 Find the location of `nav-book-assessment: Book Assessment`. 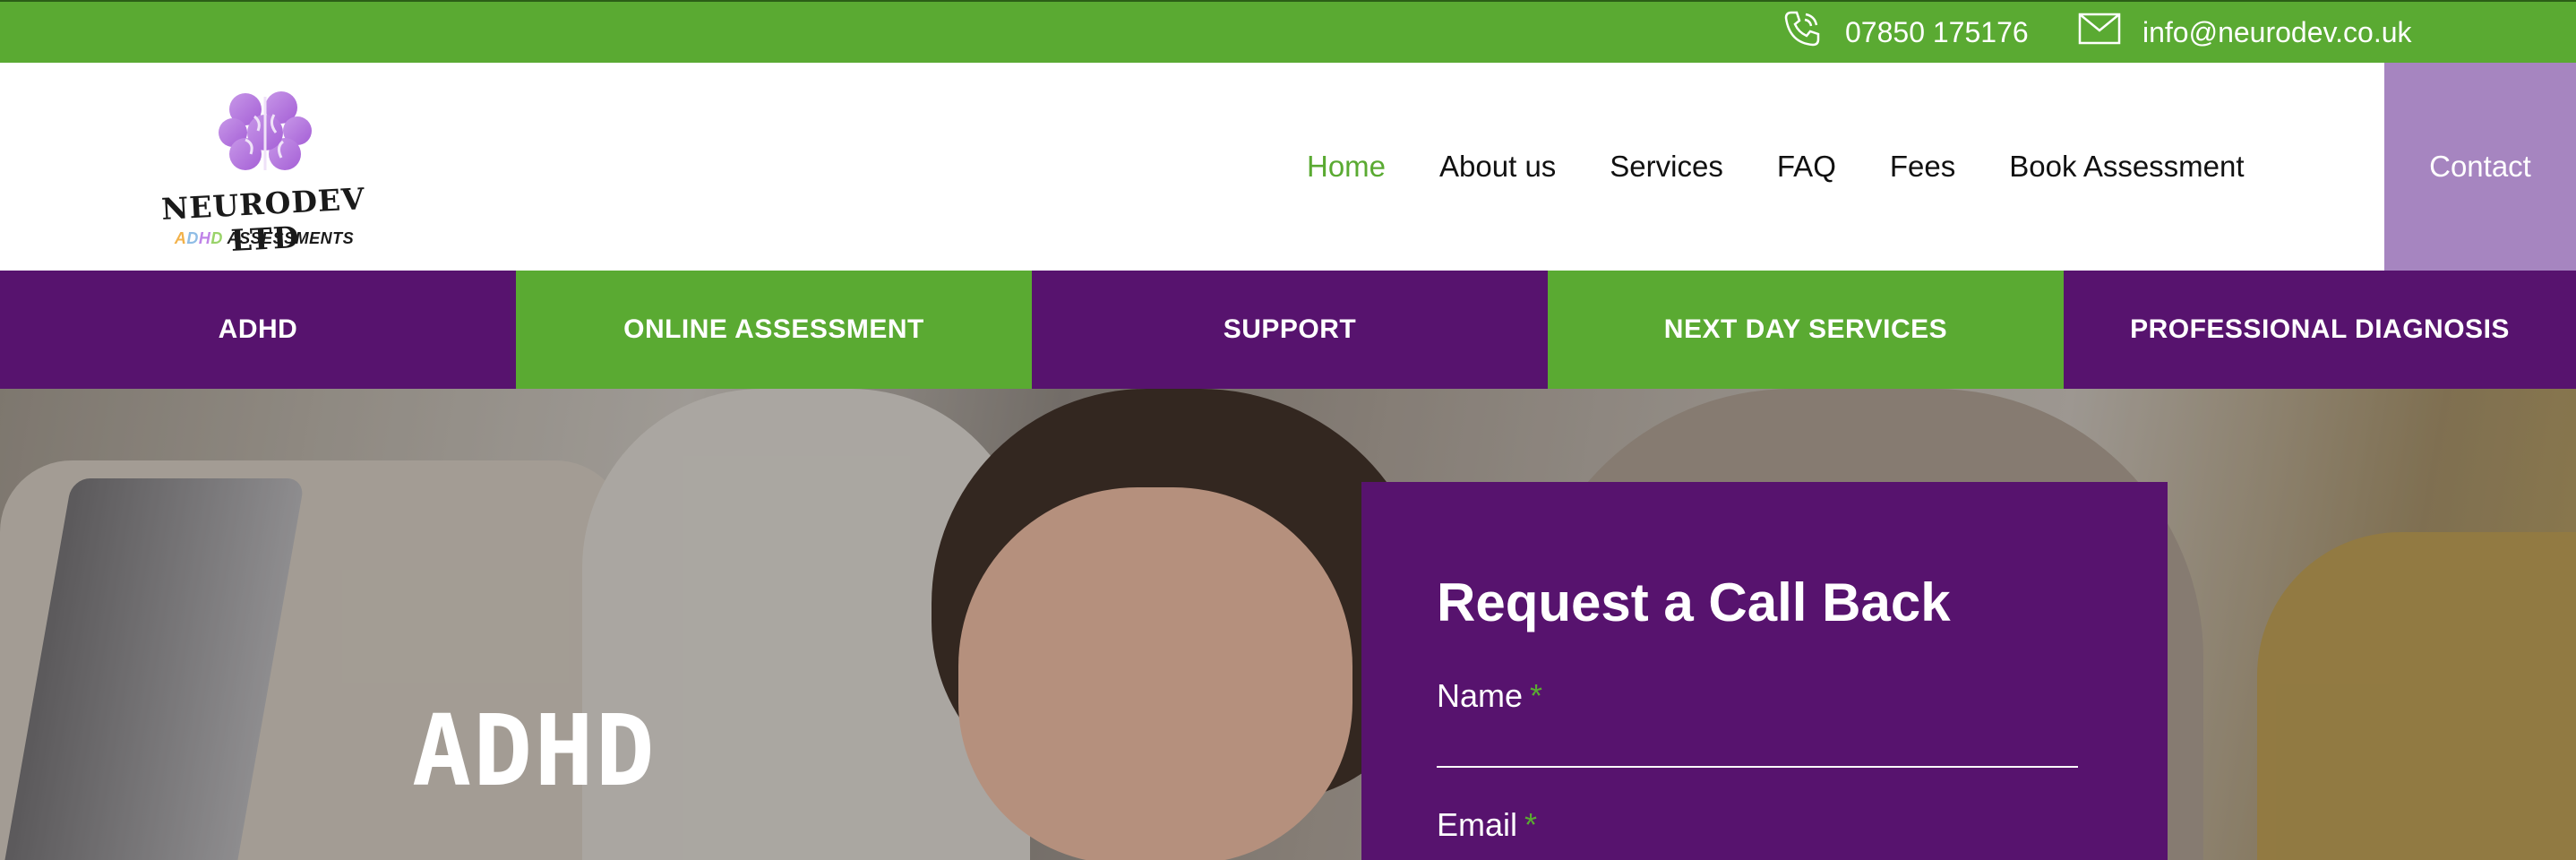

nav-book-assessment: Book Assessment is located at coordinates (2126, 167).